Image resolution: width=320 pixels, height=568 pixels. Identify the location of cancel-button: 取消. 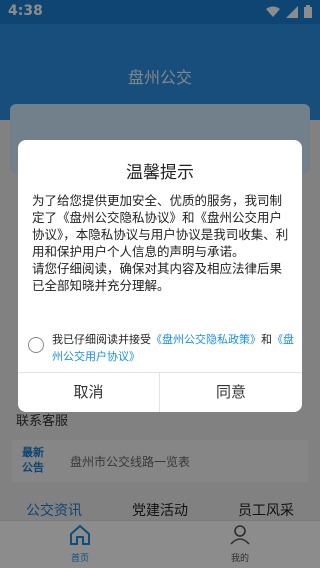
(89, 392).